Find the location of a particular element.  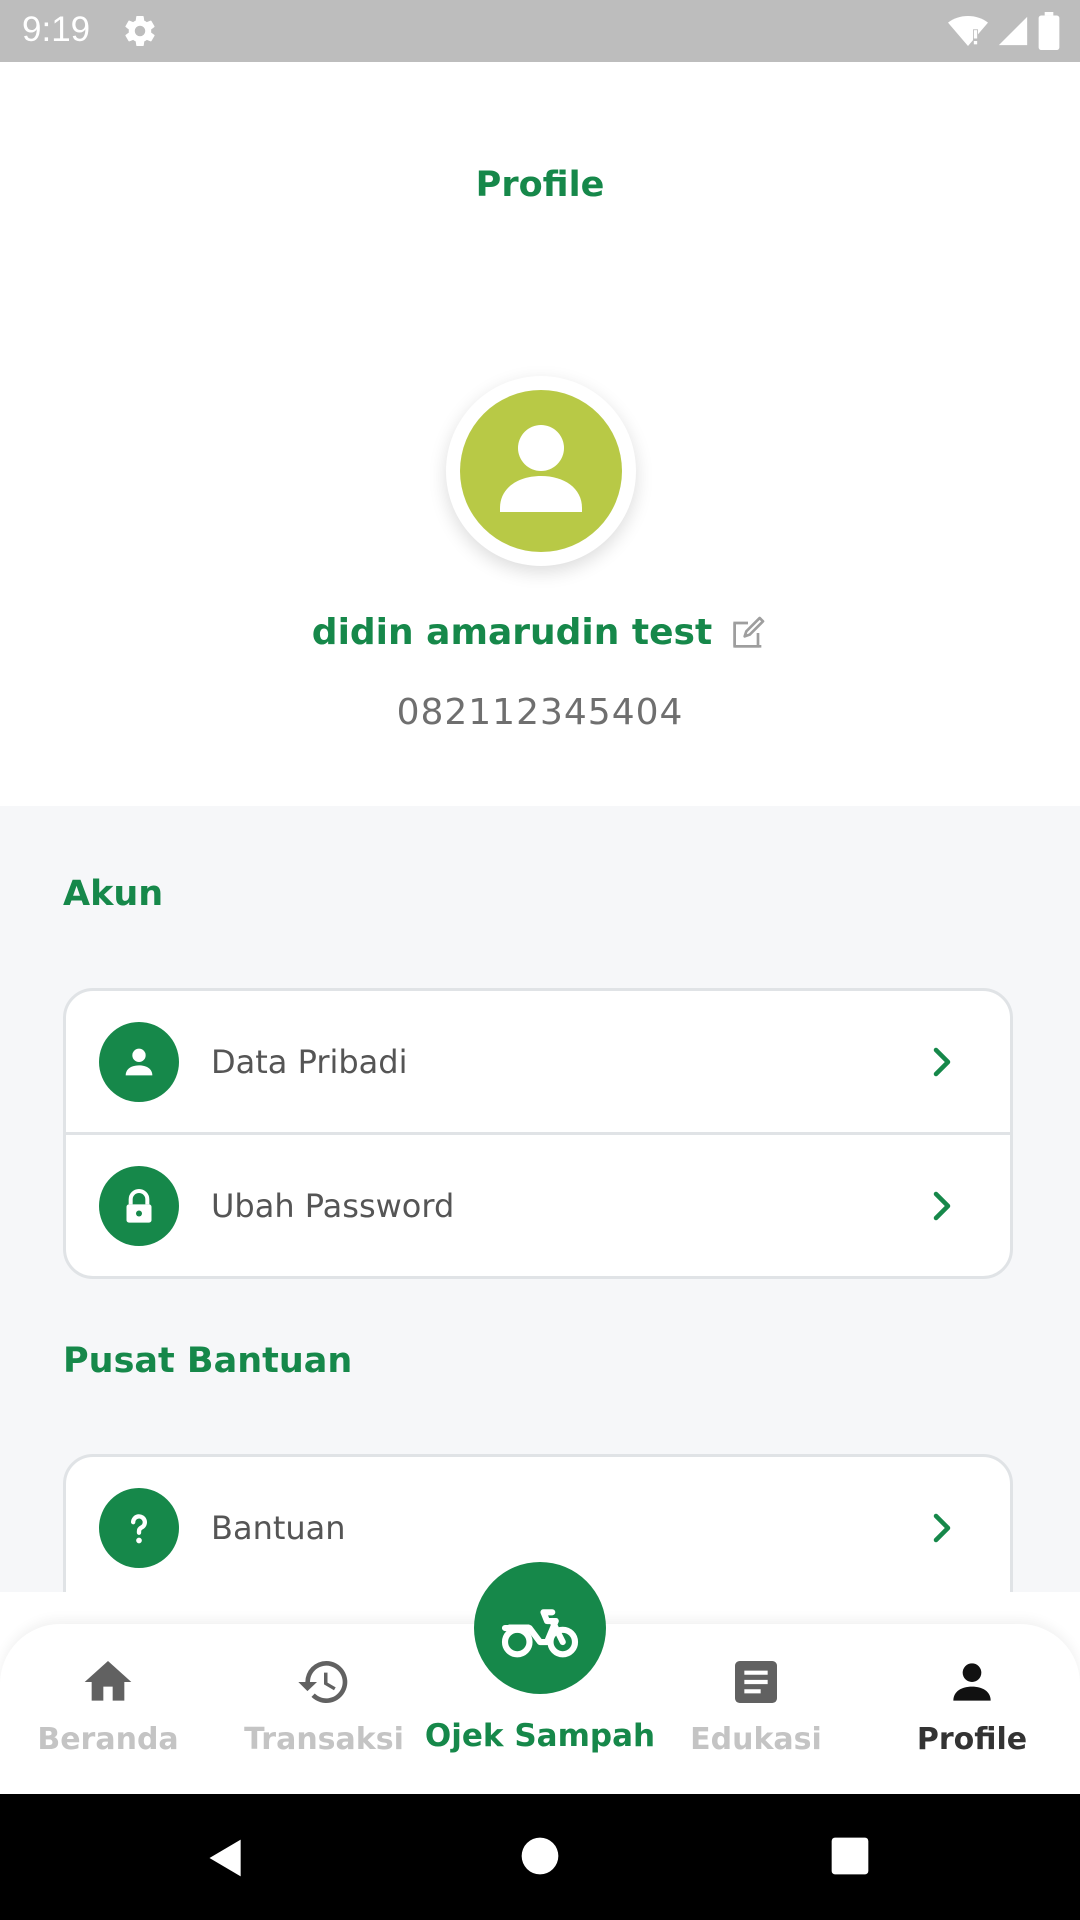

menu-item-label: Bantuan is located at coordinates (278, 1527).